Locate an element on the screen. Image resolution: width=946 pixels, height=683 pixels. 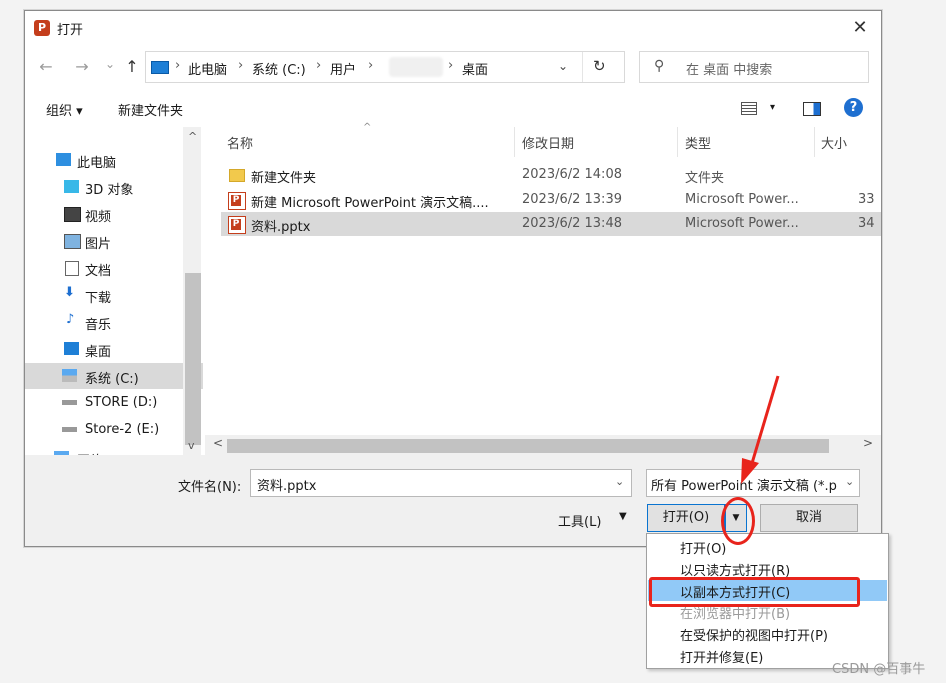
annotation-circle is located at coordinates (738, 521).